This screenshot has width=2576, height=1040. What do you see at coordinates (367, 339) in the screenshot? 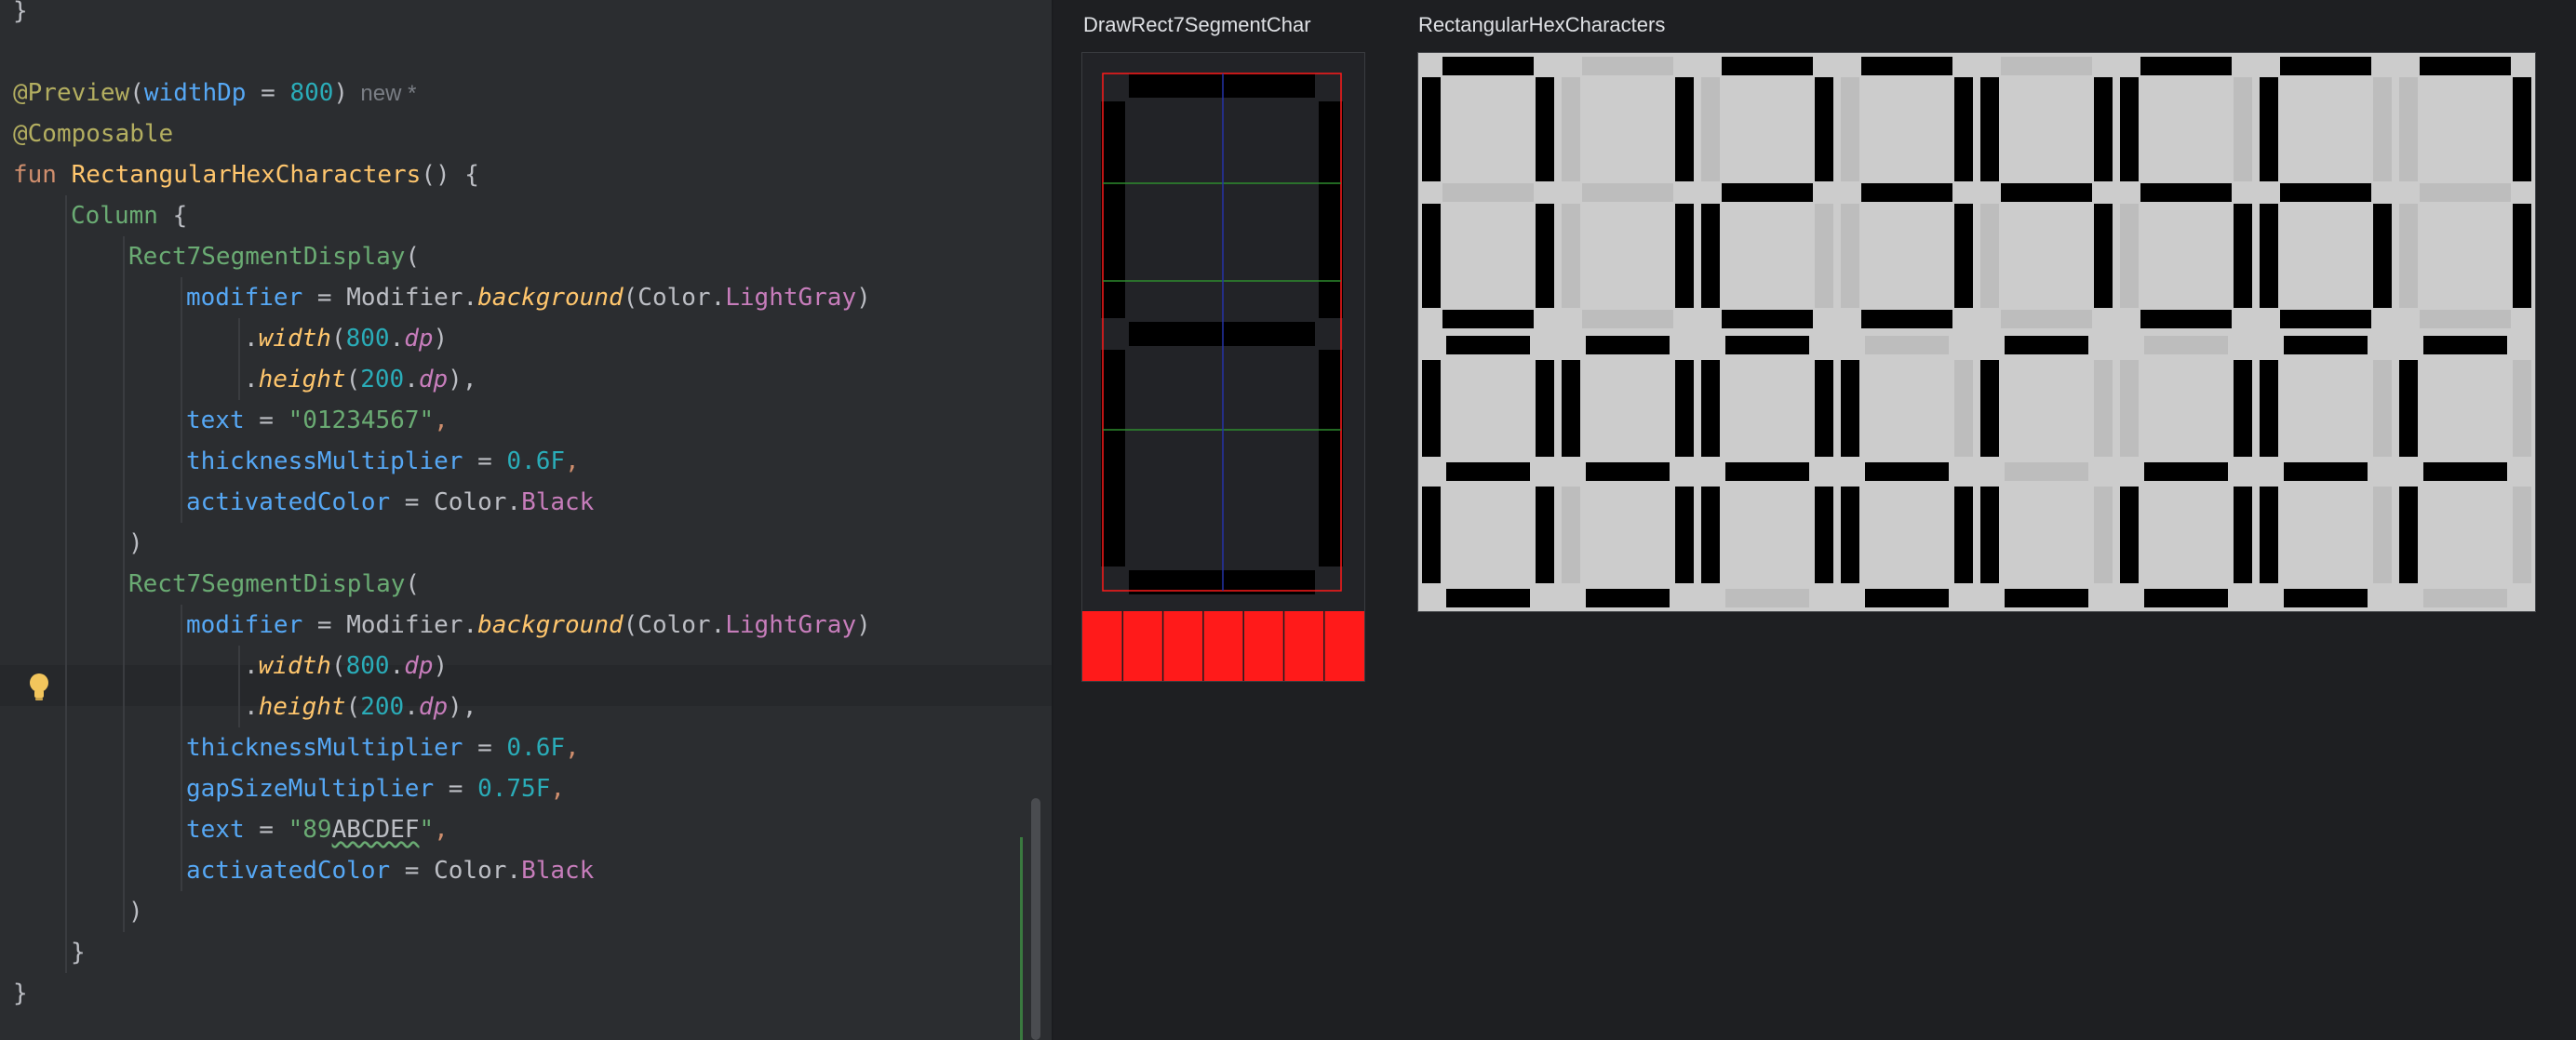
I see `code-token: 800` at bounding box center [367, 339].